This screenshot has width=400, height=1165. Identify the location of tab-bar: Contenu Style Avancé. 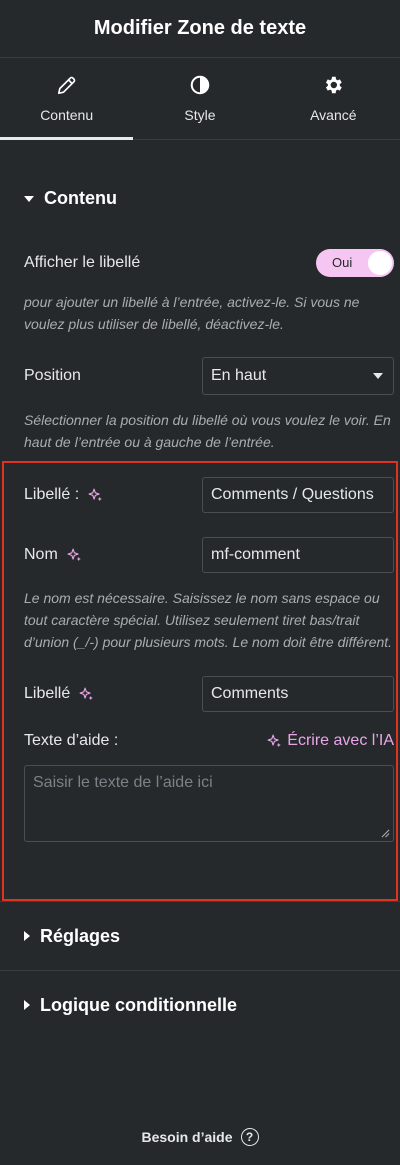
(200, 99).